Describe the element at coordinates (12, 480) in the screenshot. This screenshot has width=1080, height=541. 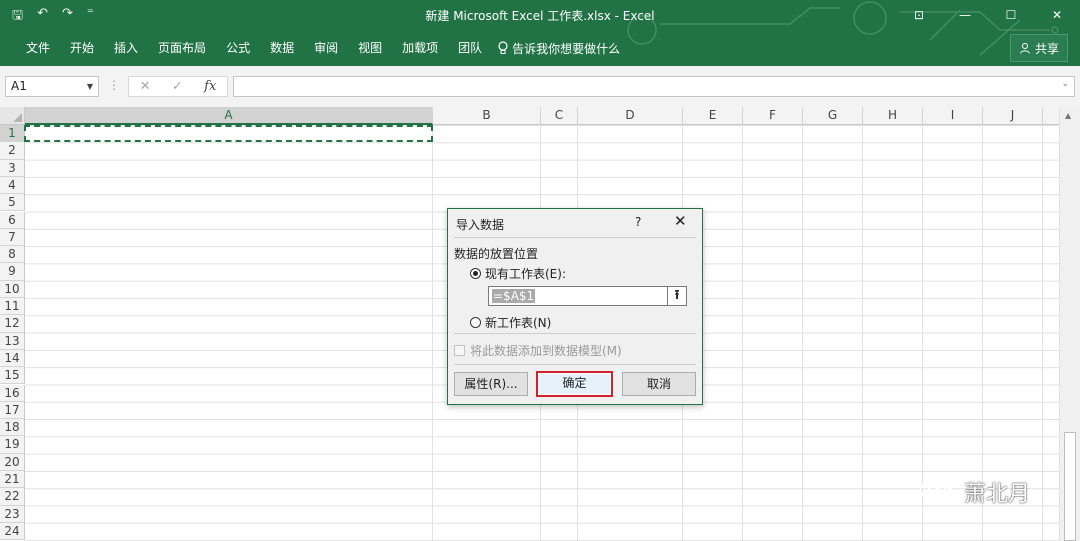
I see `row-header: 21` at that location.